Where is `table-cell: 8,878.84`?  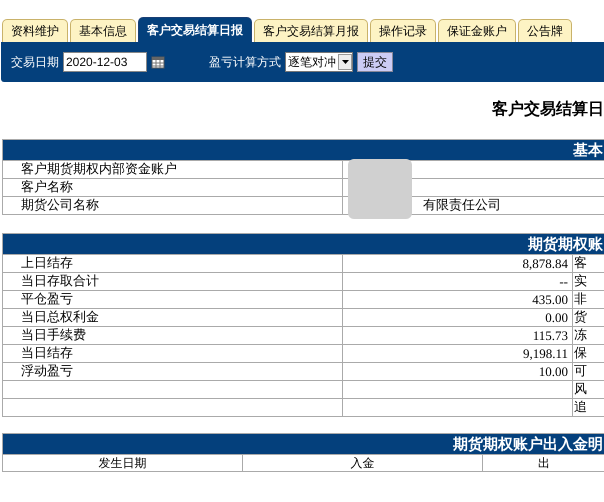
table-cell: 8,878.84 is located at coordinates (457, 263).